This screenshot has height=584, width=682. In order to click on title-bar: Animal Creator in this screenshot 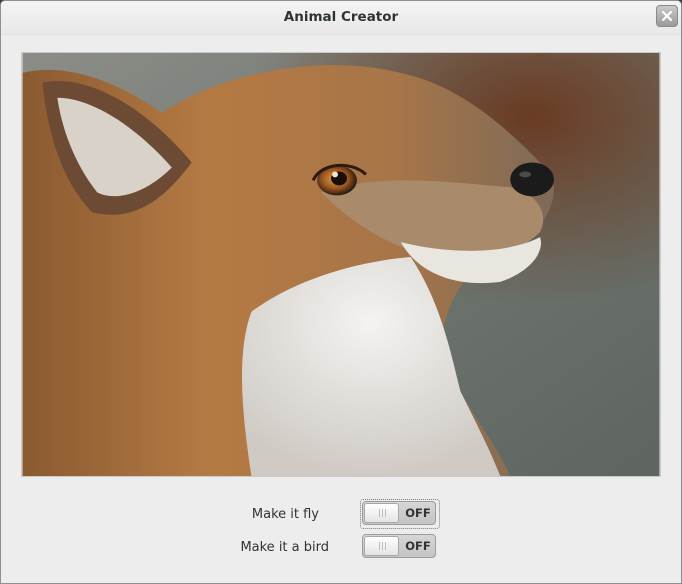, I will do `click(341, 18)`.